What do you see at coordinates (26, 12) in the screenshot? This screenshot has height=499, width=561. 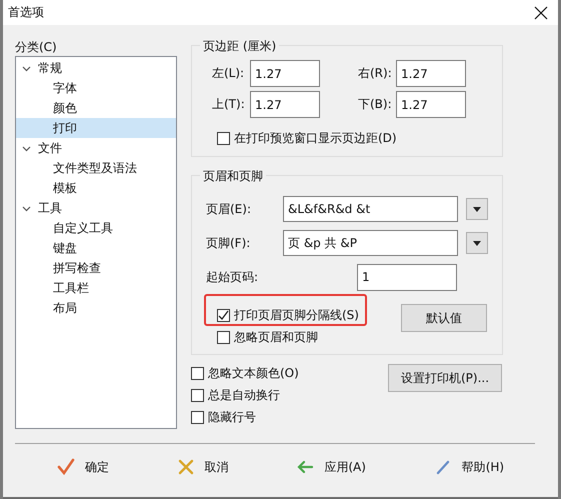 I see `window-title: 首选项` at bounding box center [26, 12].